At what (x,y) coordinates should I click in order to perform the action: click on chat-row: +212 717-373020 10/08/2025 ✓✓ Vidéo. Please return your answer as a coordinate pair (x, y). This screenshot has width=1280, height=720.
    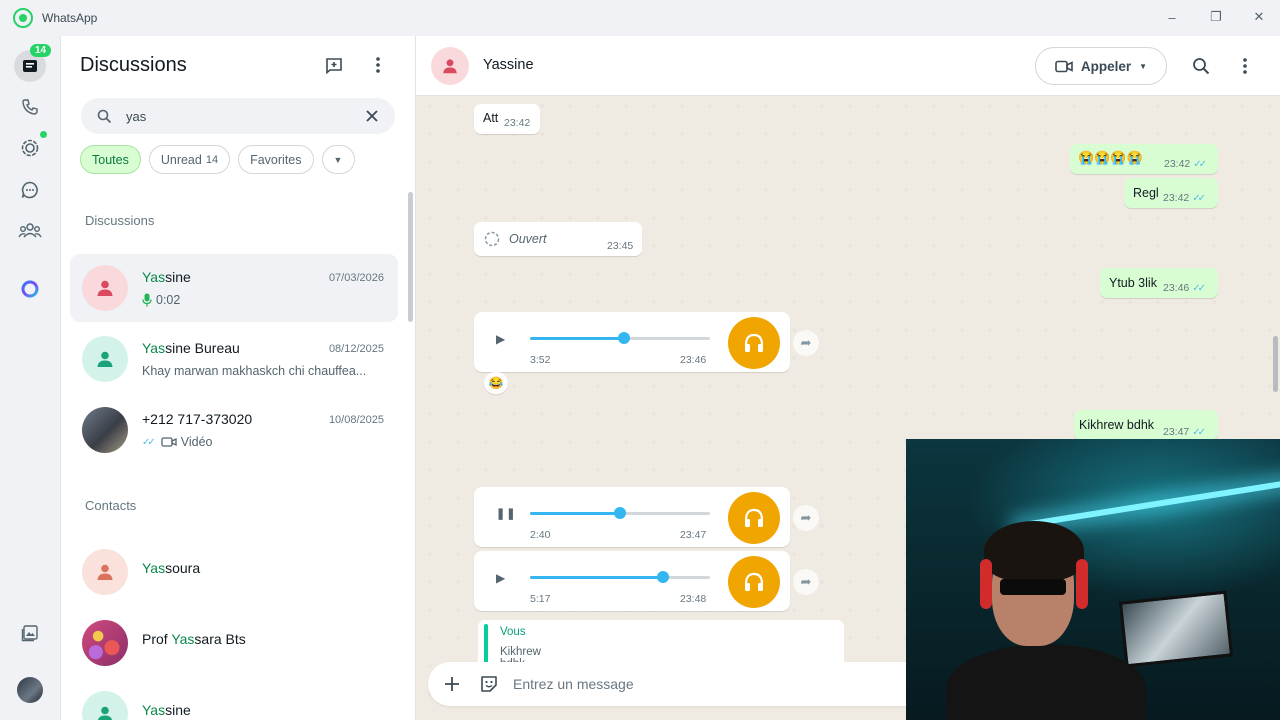
    Looking at the image, I should click on (234, 430).